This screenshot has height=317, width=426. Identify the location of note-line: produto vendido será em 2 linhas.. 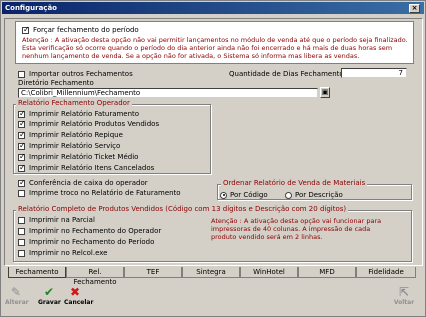
(267, 237).